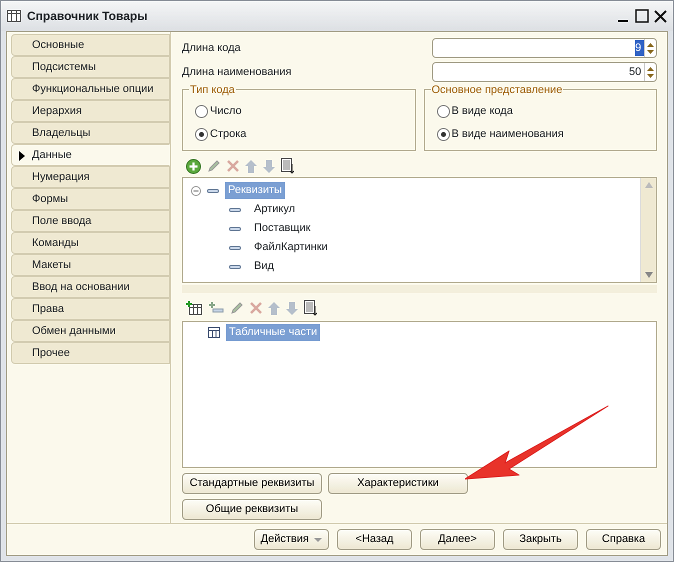 This screenshot has width=674, height=562. I want to click on sidebar-tab: Права, so click(90, 309).